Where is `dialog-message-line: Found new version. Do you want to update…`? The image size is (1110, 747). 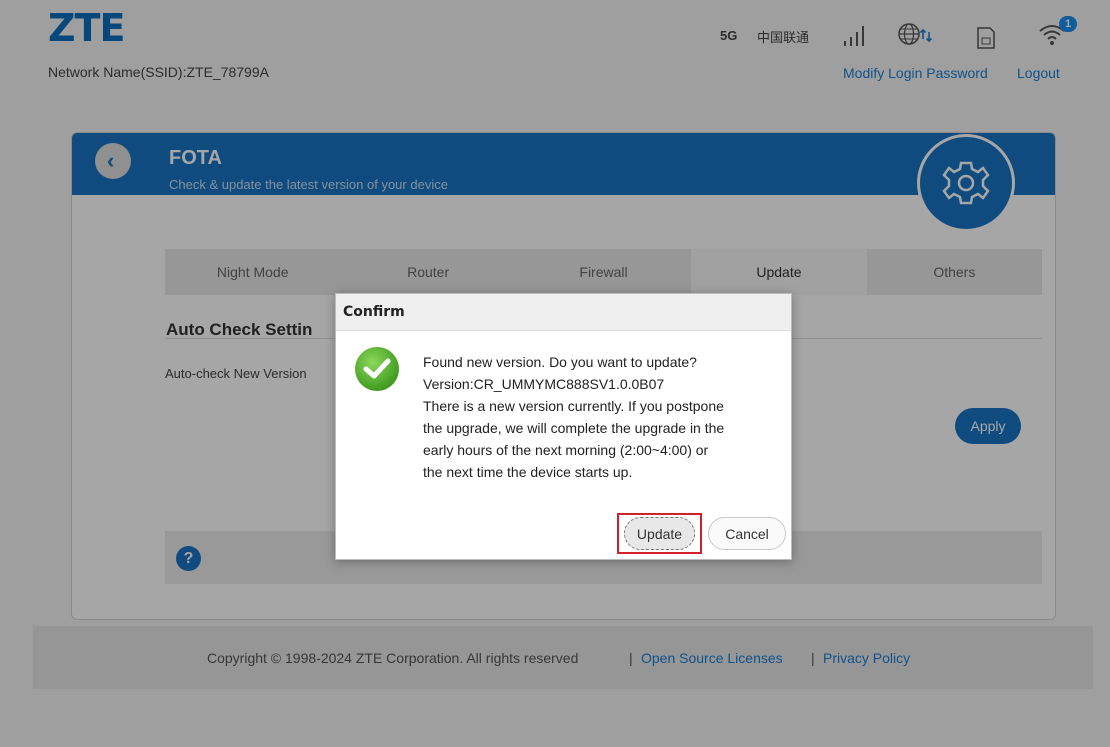 dialog-message-line: Found new version. Do you want to update… is located at coordinates (560, 362).